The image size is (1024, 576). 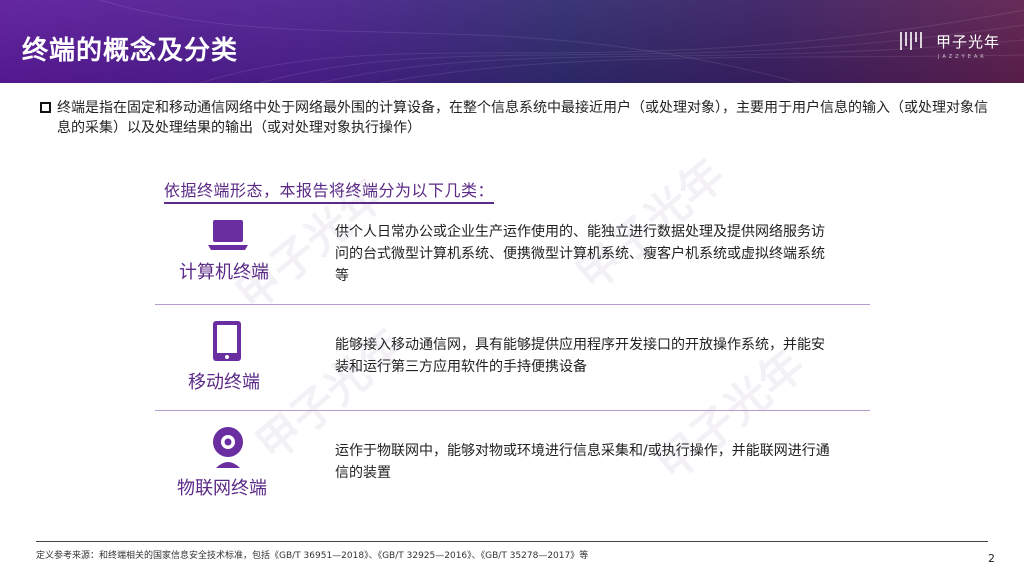 I want to click on logo-mark-icon, so click(x=911, y=41).